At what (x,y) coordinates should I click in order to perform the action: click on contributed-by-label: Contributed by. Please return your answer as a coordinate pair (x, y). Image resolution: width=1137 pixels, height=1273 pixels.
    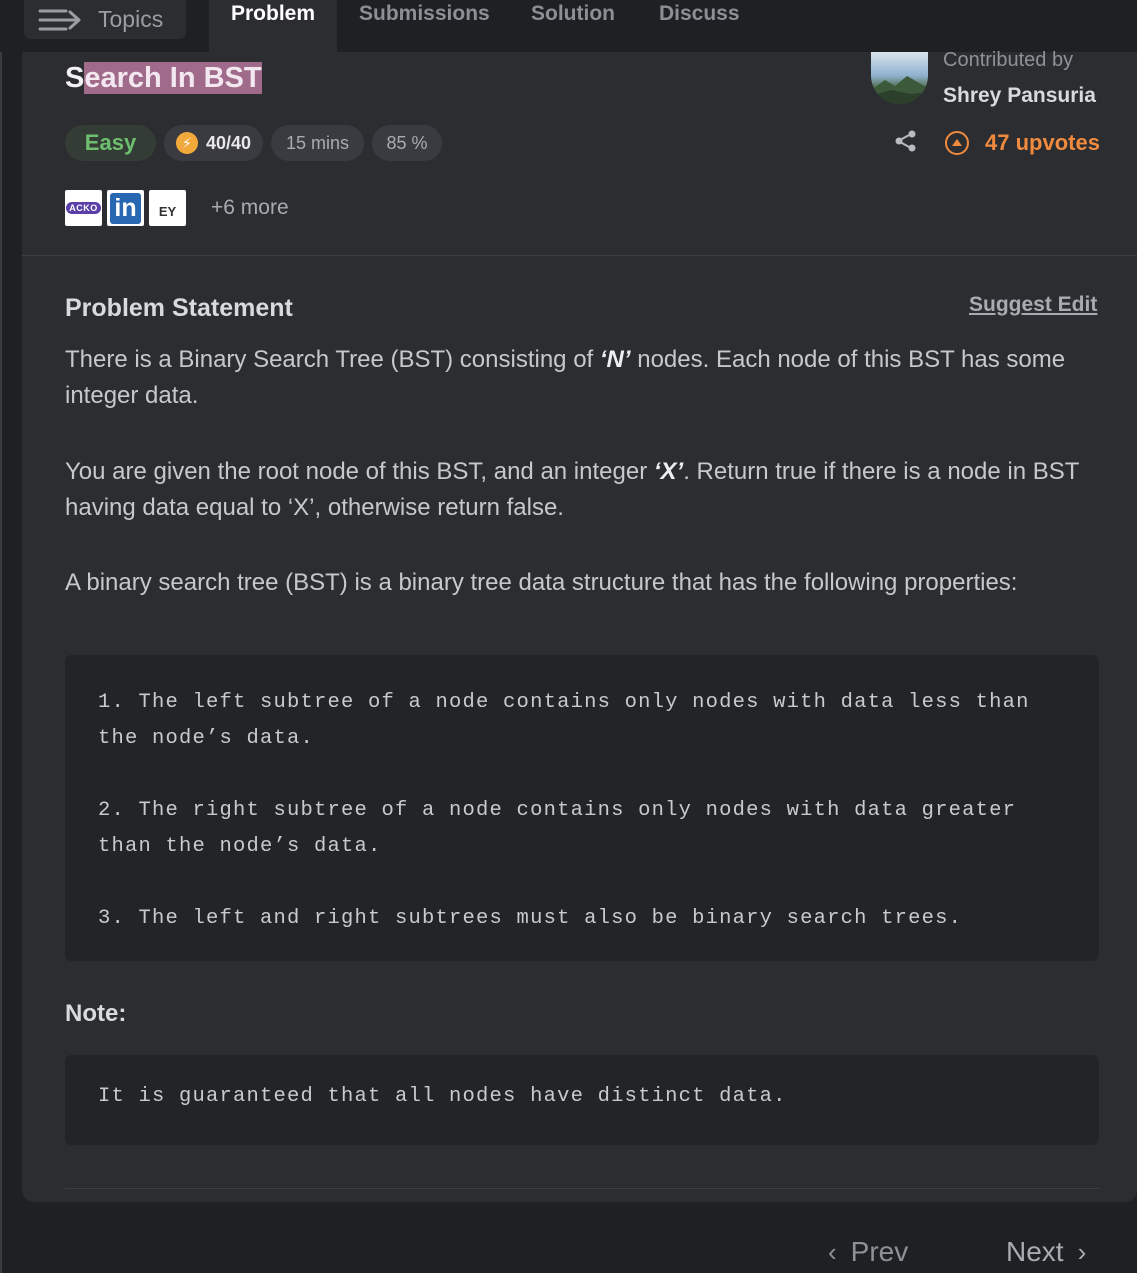
    Looking at the image, I should click on (1008, 60).